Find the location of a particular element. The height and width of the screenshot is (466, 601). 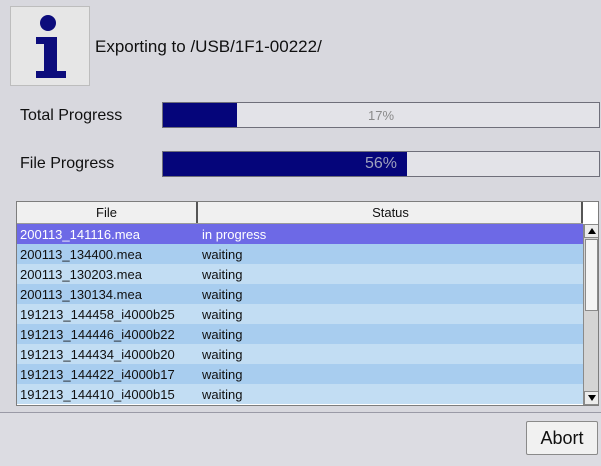

abort-button: Abort is located at coordinates (562, 438).